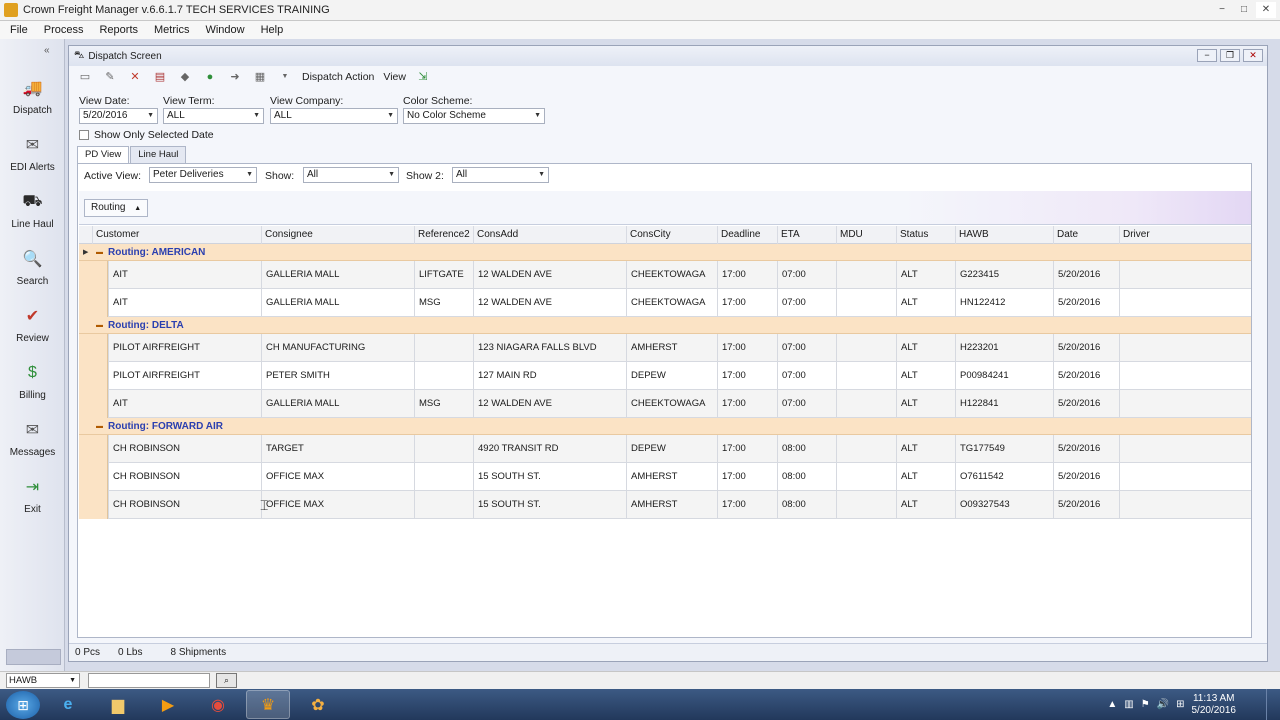 This screenshot has width=1280, height=720. I want to click on active-view-select: Peter Deliveries ▼, so click(203, 175).